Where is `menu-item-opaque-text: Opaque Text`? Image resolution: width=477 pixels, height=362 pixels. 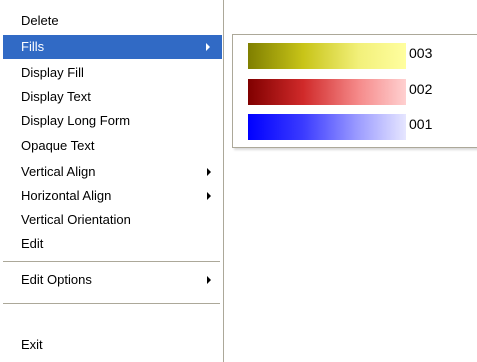 menu-item-opaque-text: Opaque Text is located at coordinates (112, 146).